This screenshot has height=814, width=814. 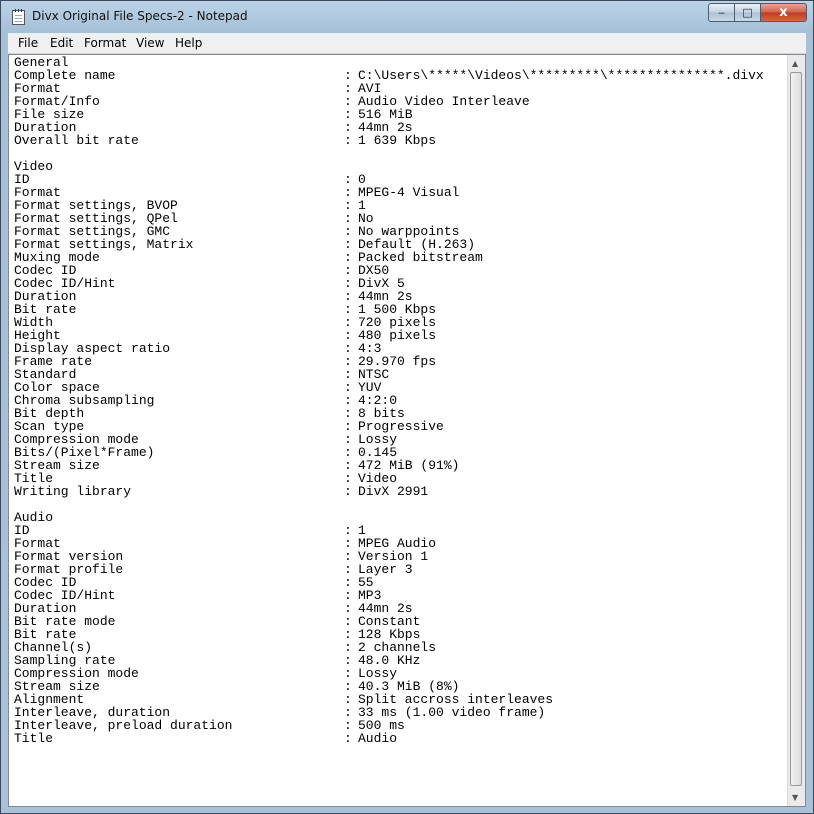 What do you see at coordinates (721, 12) in the screenshot?
I see `minimize-button: ‒` at bounding box center [721, 12].